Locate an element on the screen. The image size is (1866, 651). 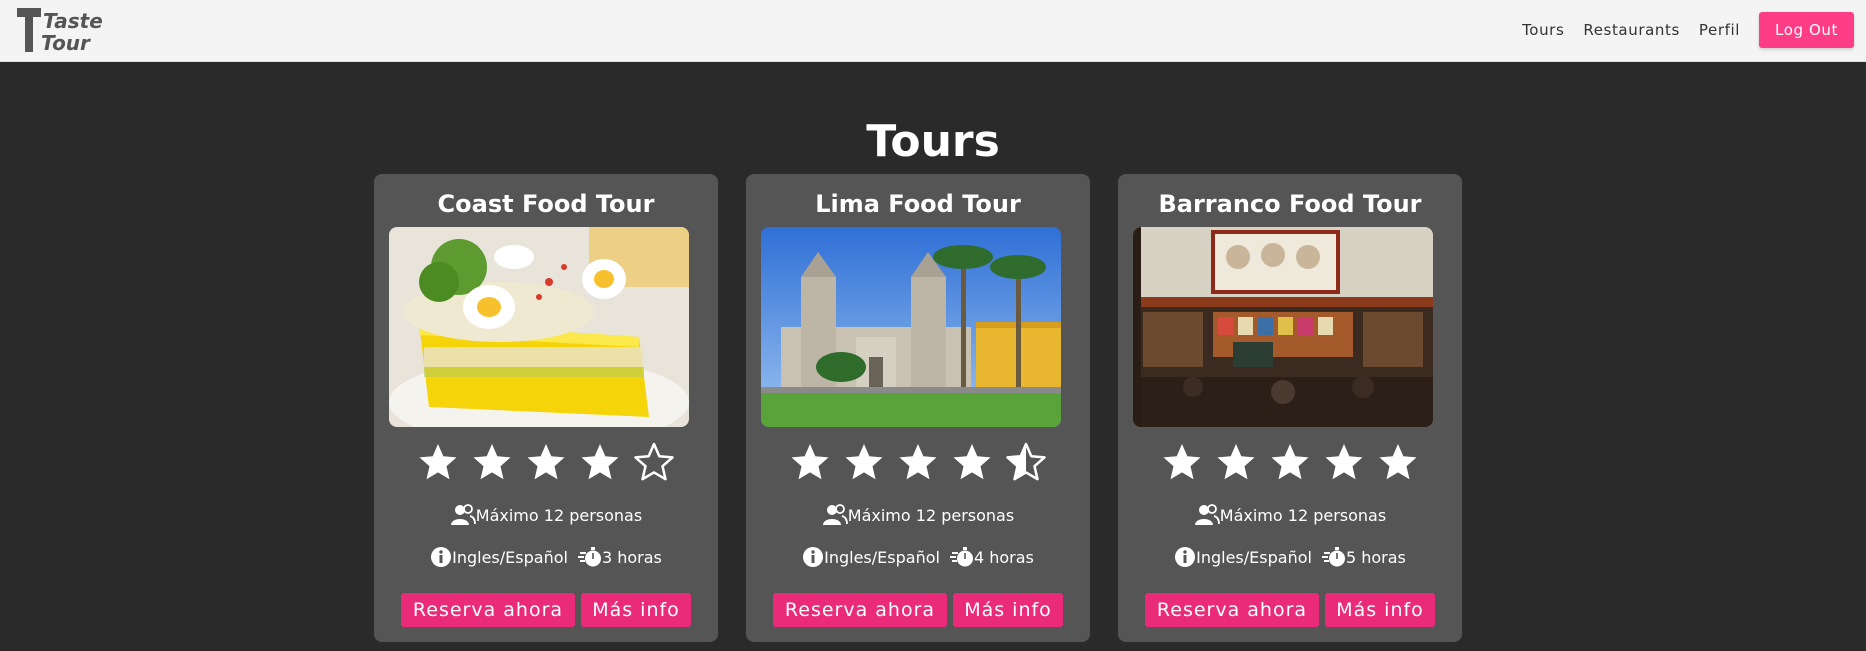
star-half-icon is located at coordinates (1026, 461).